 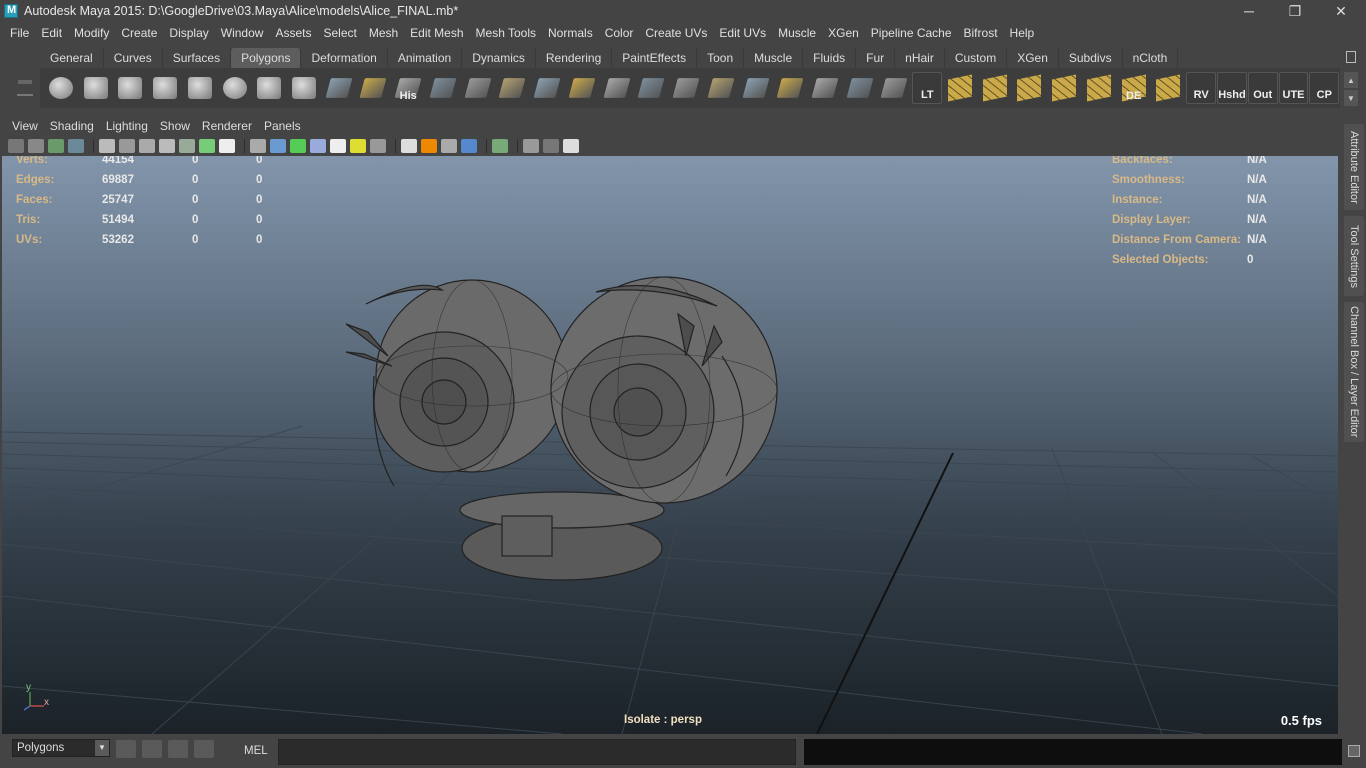 What do you see at coordinates (178, 749) in the screenshot?
I see `outliner-icon` at bounding box center [178, 749].